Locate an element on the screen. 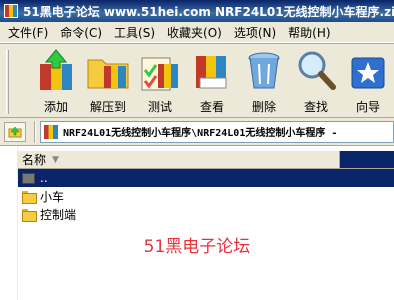 This screenshot has width=394, height=300. test-label: 测试 is located at coordinates (159, 107).